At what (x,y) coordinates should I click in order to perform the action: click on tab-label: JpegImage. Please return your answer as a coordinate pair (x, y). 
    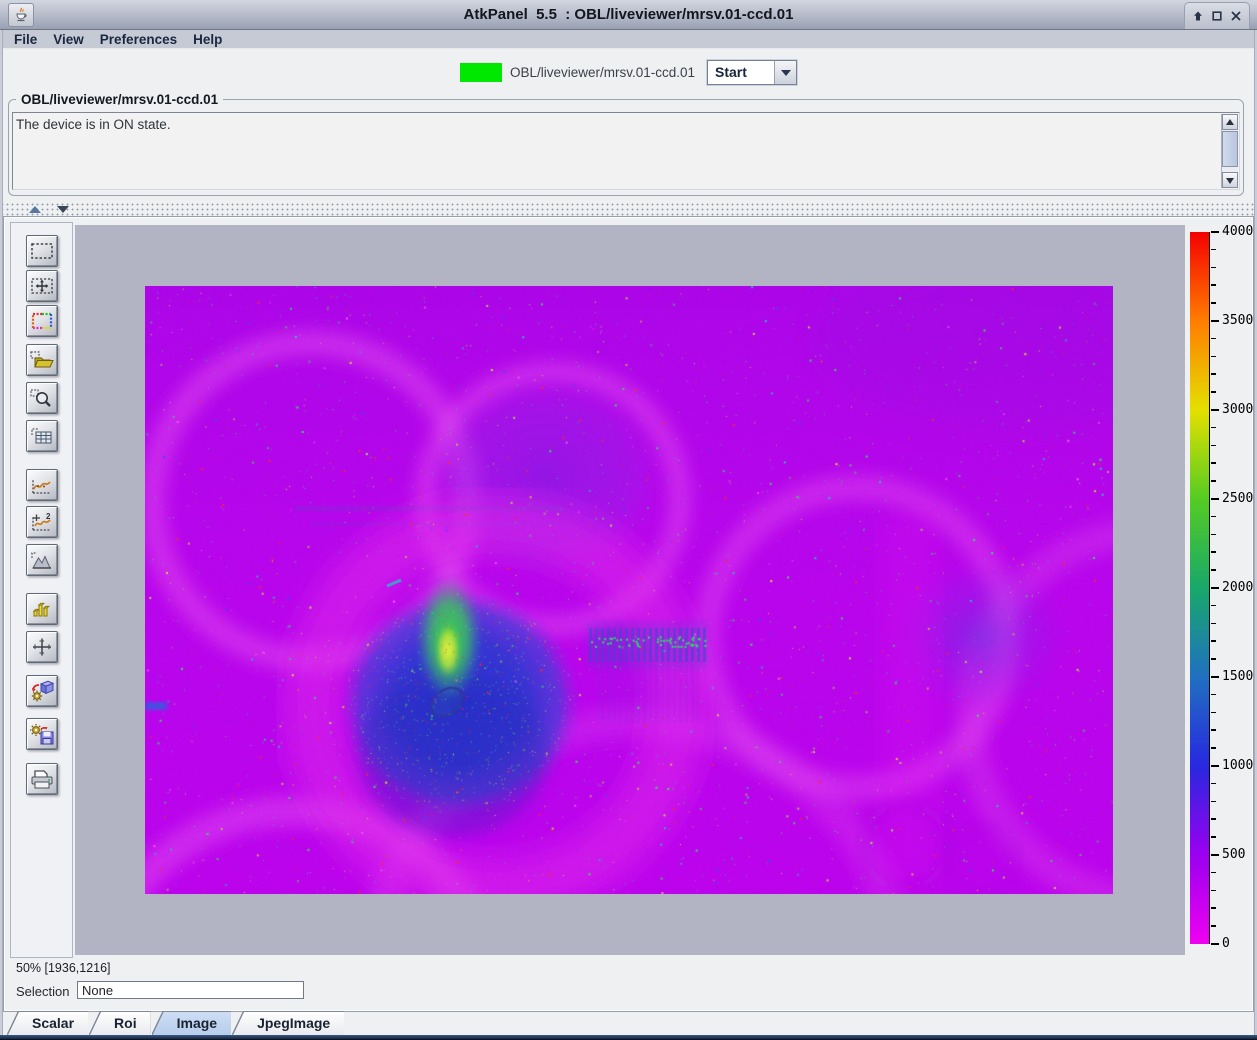
    Looking at the image, I should click on (294, 1023).